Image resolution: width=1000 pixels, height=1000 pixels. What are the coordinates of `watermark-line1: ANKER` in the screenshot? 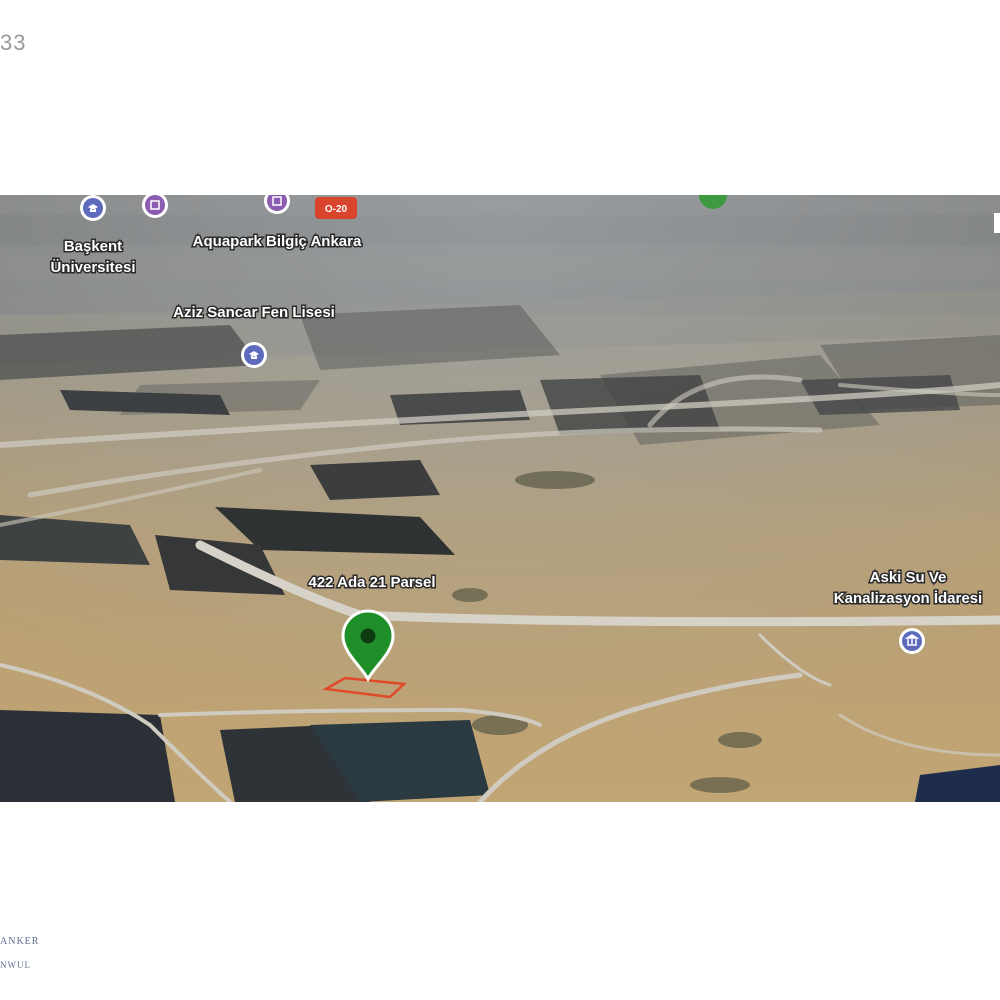 It's located at (20, 941).